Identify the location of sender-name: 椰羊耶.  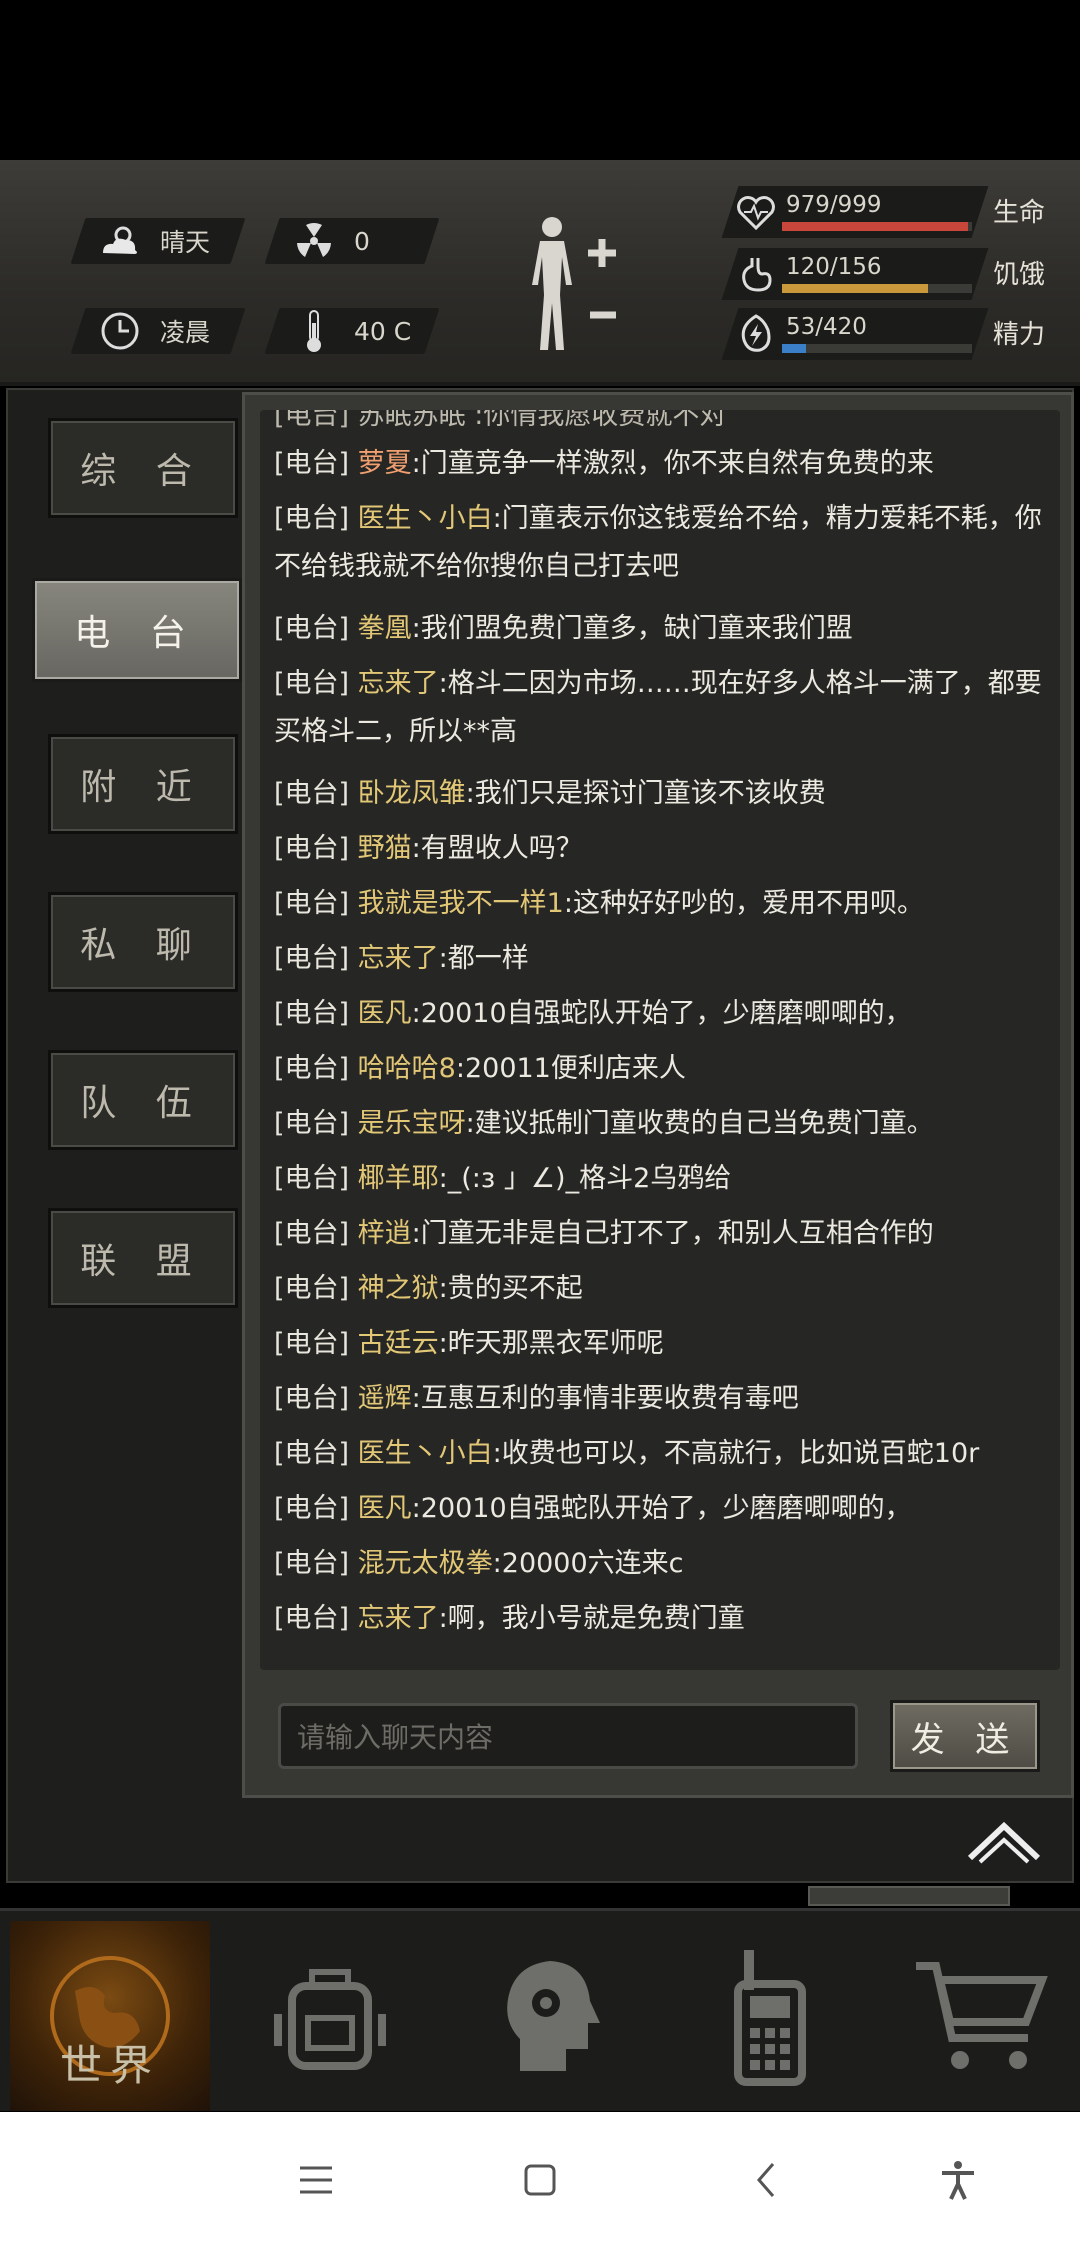
(398, 1178).